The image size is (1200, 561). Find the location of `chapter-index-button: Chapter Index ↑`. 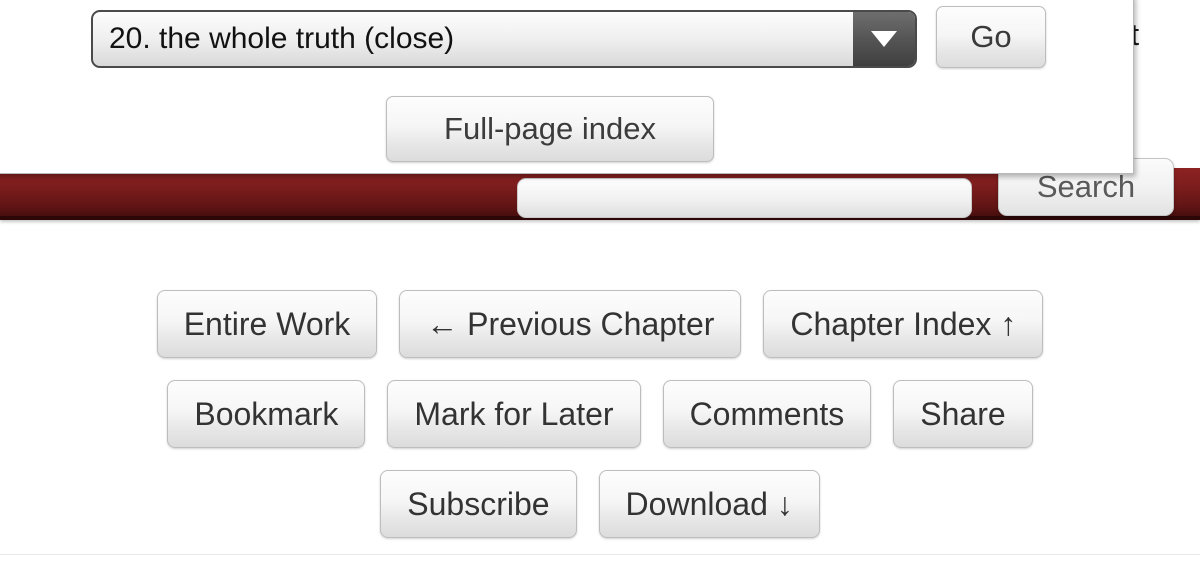

chapter-index-button: Chapter Index ↑ is located at coordinates (903, 324).